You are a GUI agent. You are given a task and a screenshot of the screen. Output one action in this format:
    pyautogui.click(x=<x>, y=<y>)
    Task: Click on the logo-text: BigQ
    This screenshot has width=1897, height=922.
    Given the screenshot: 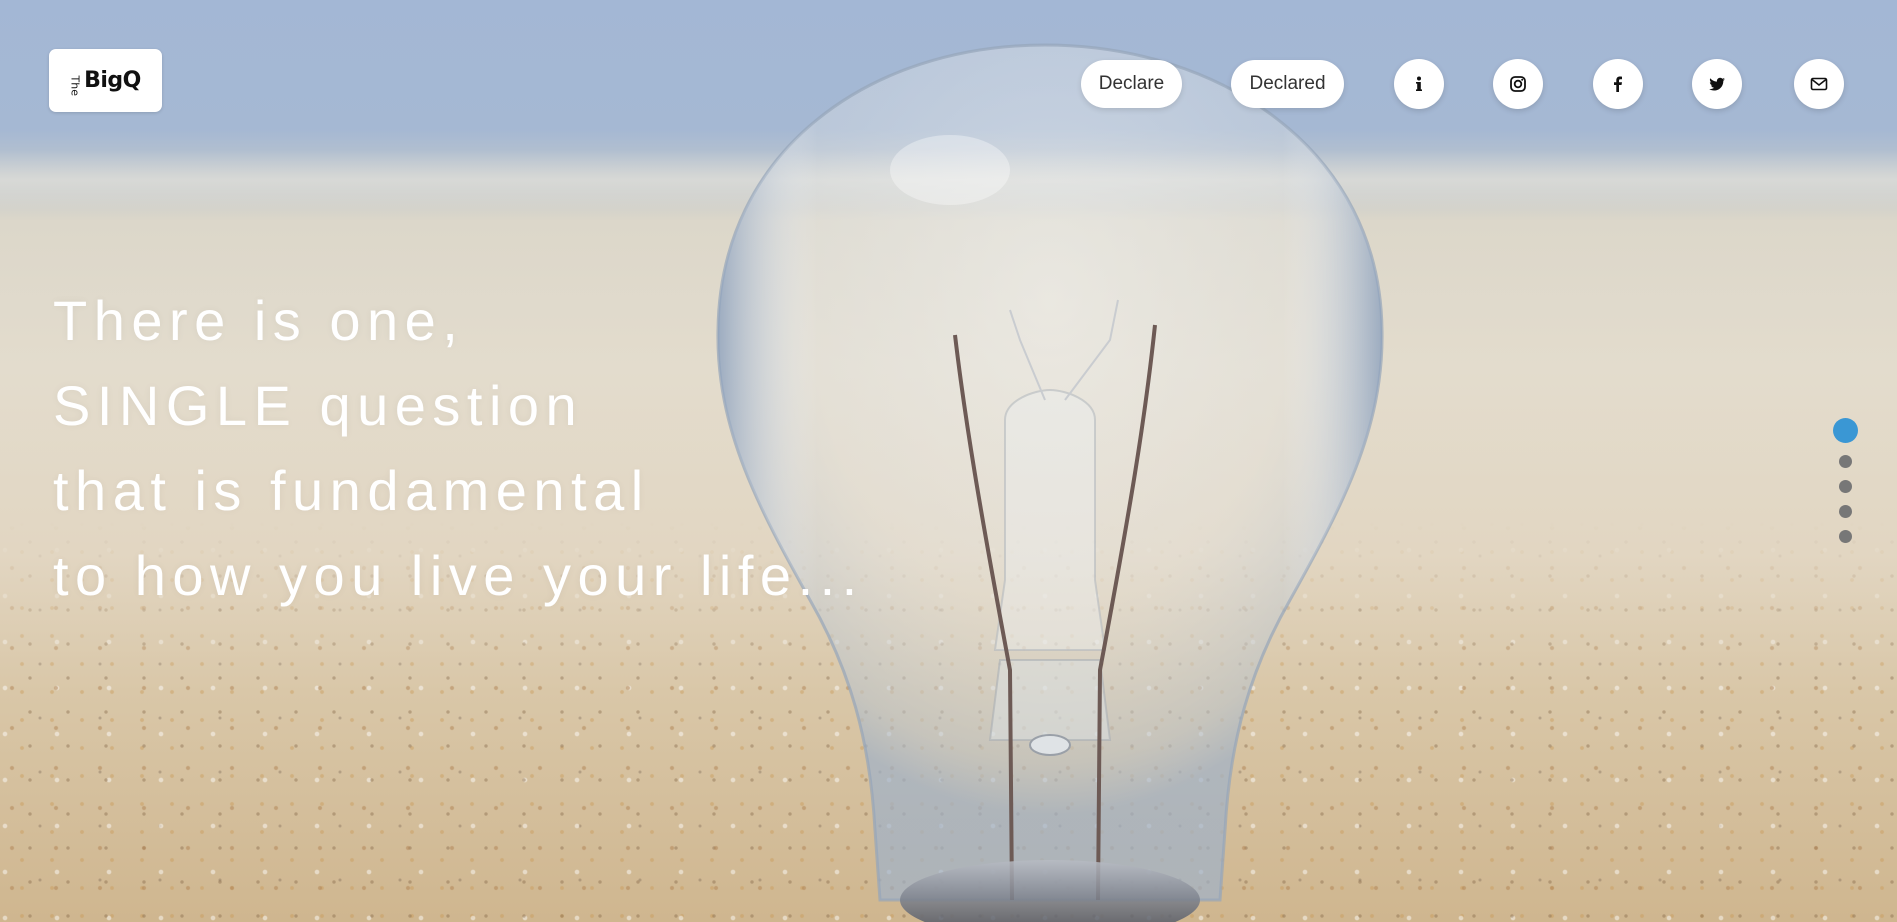 What is the action you would take?
    pyautogui.click(x=112, y=80)
    